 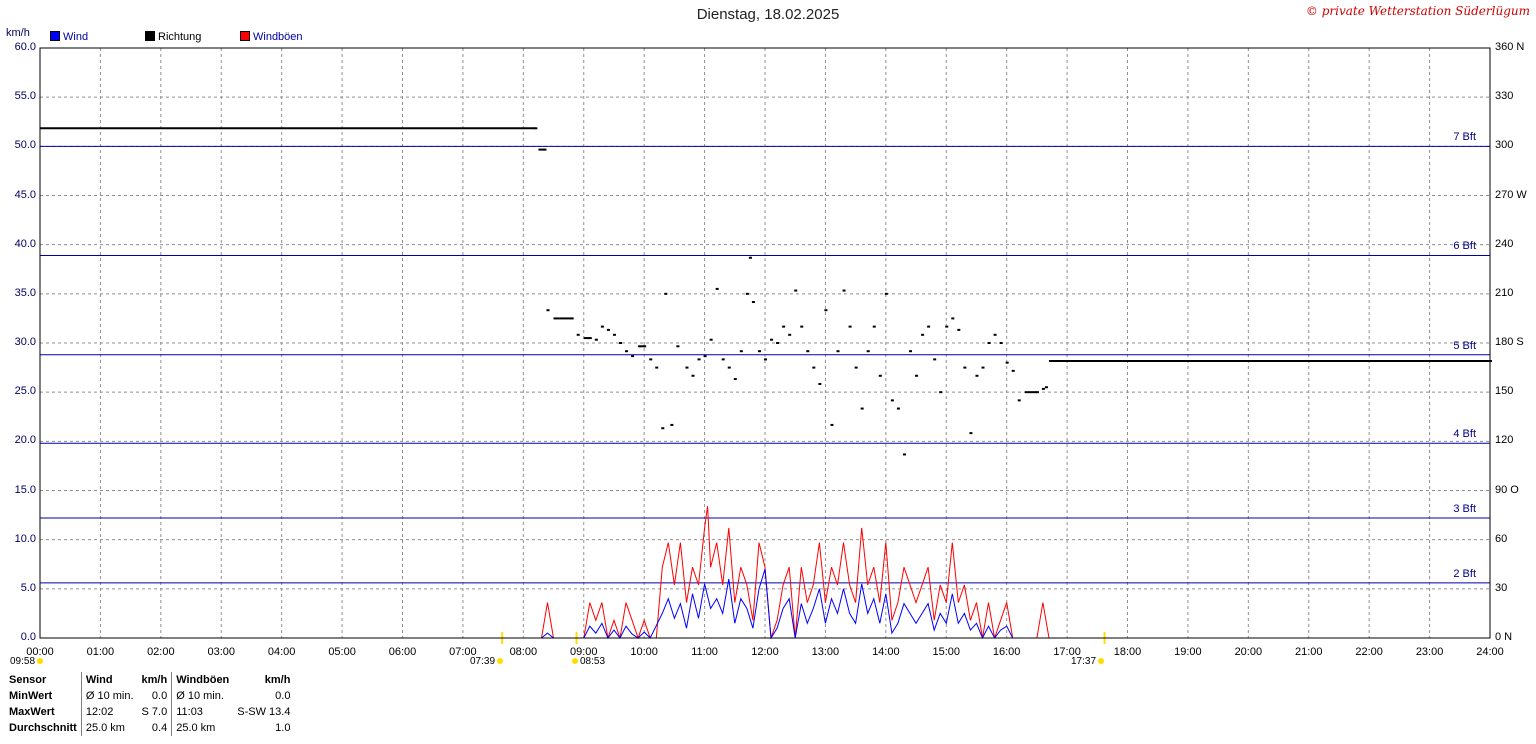 I want to click on x-tick-label: 21:00, so click(x=1308, y=652).